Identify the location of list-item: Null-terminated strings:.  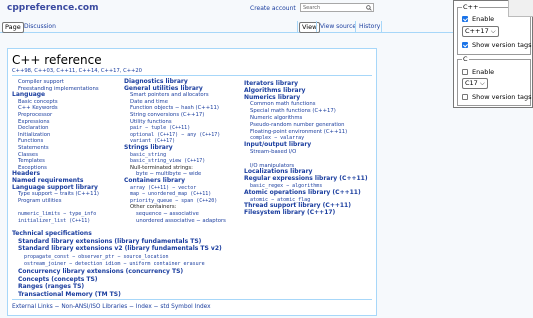
(161, 167).